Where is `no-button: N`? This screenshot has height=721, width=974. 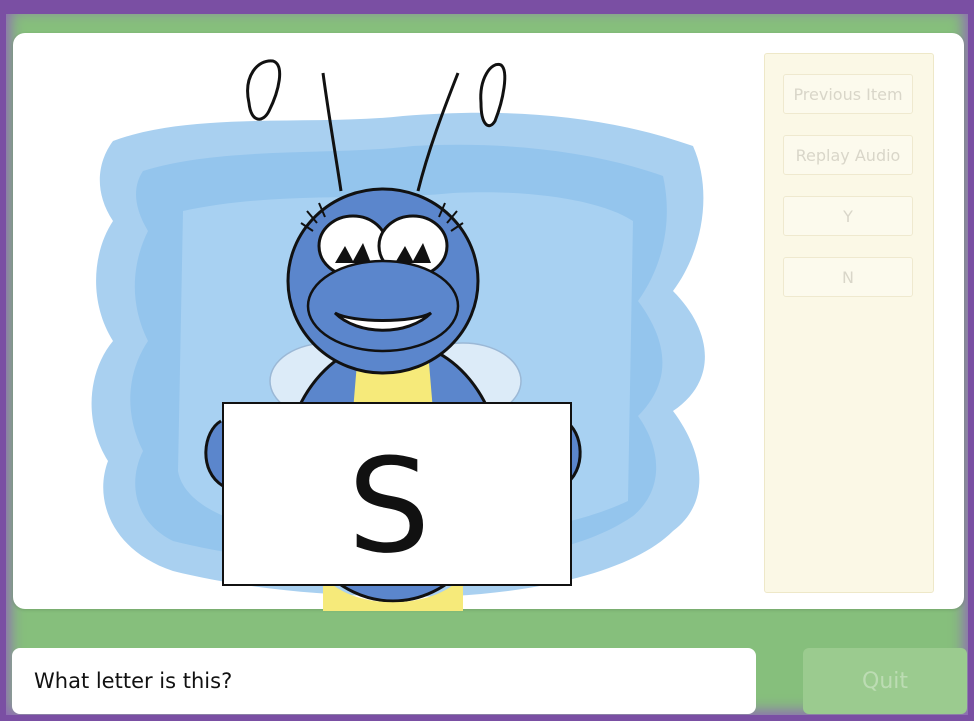 no-button: N is located at coordinates (848, 277).